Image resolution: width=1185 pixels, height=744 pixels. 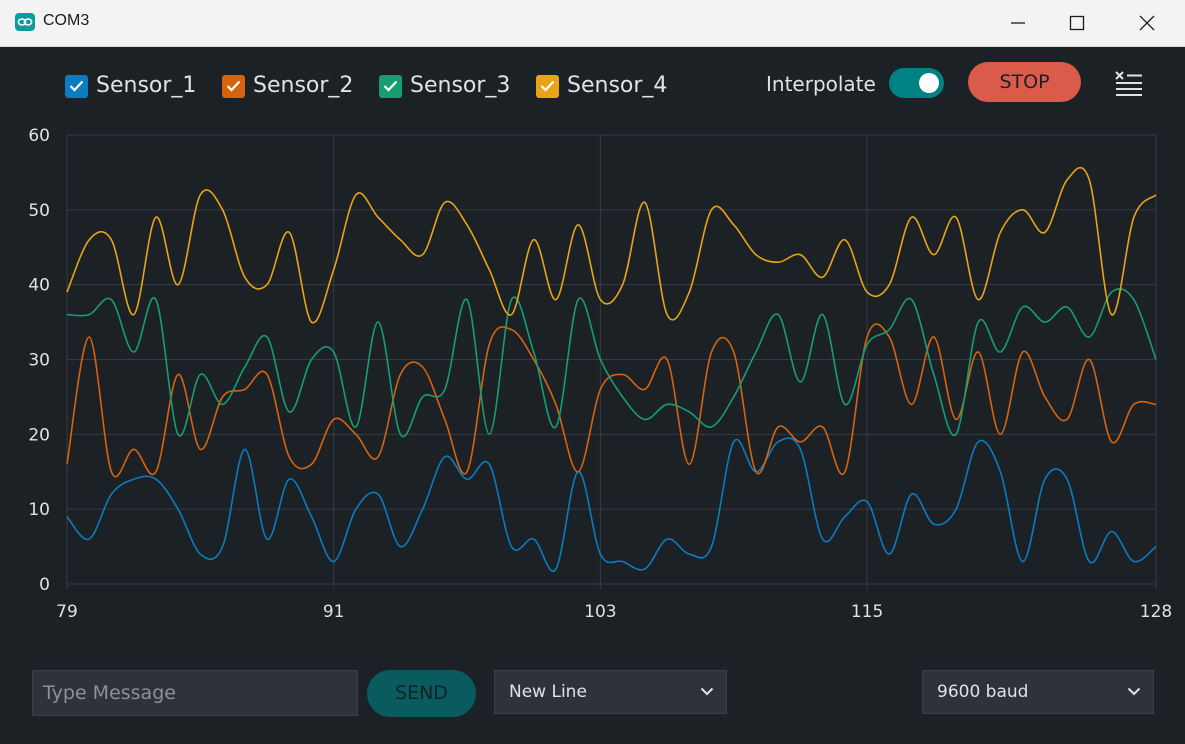 What do you see at coordinates (983, 692) in the screenshot?
I see `baud-rate-value: 9600 baud` at bounding box center [983, 692].